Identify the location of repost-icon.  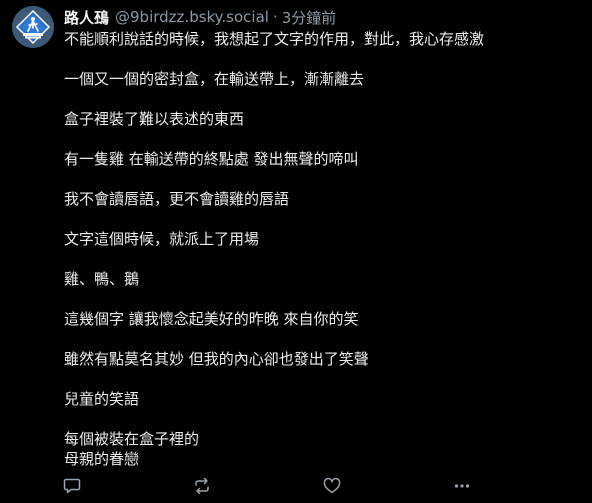
(202, 486).